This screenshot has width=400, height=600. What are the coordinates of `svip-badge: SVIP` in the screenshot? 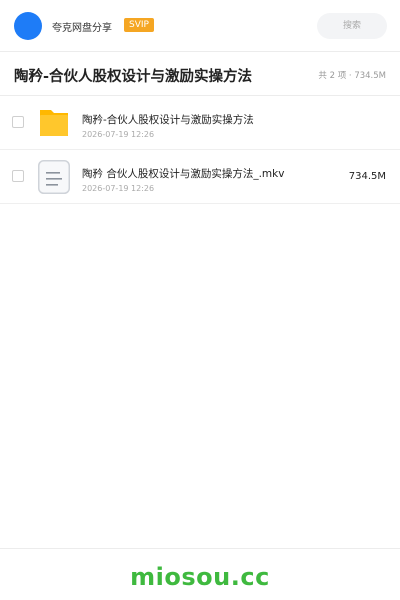 It's located at (139, 25).